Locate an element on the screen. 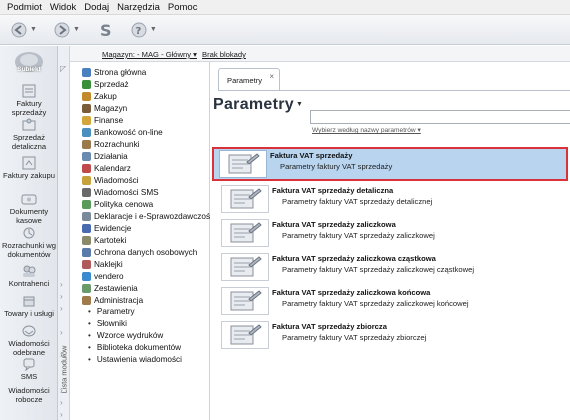  tree-sub-slowniki: Słowniki is located at coordinates (107, 323).